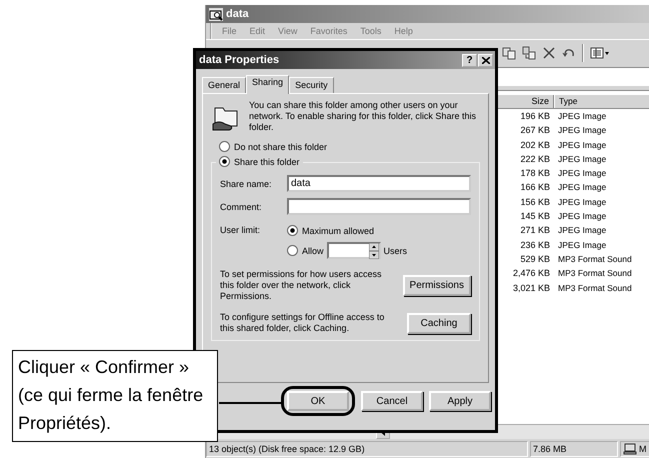 The height and width of the screenshot is (458, 649). I want to click on radio-option: Maximum allowed, so click(347, 230).